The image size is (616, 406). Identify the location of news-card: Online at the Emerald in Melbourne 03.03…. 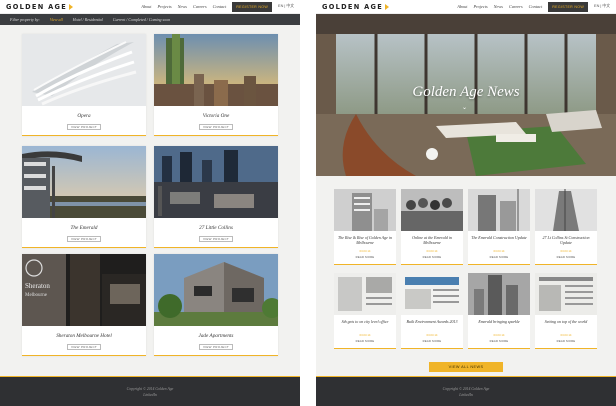
(432, 227).